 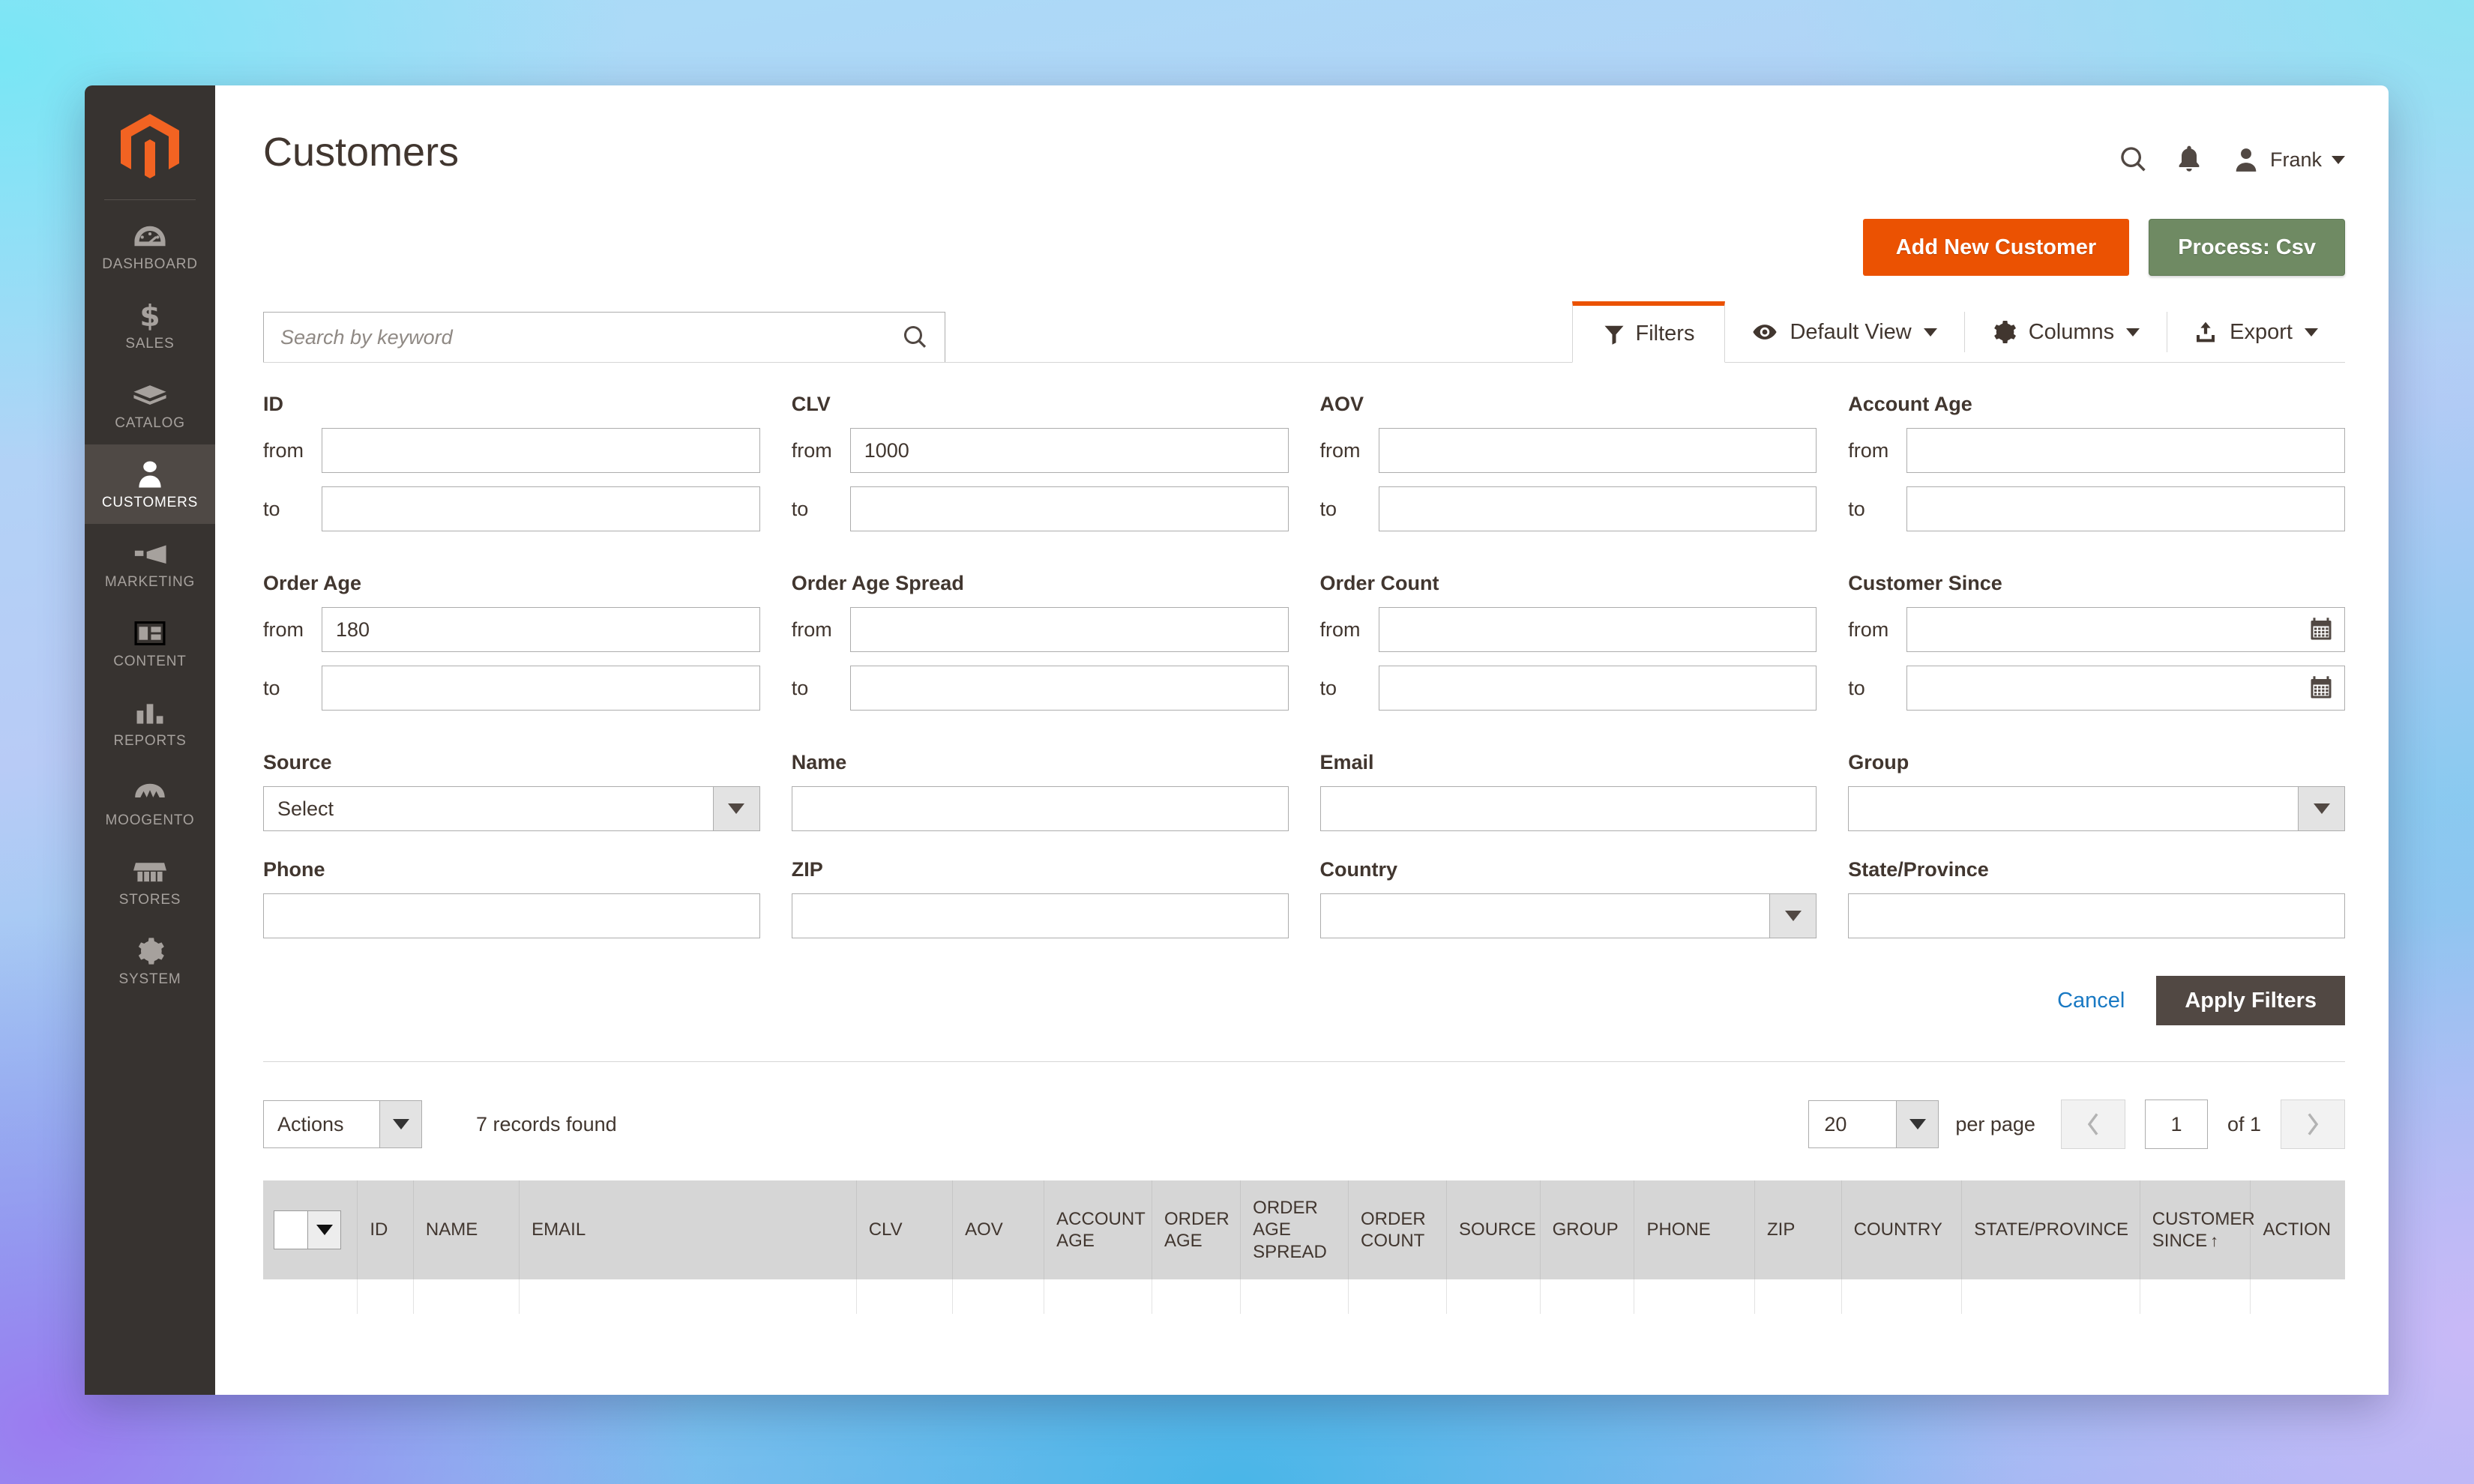 I want to click on column-header-order-age: ORDER AGE, so click(x=1197, y=1229).